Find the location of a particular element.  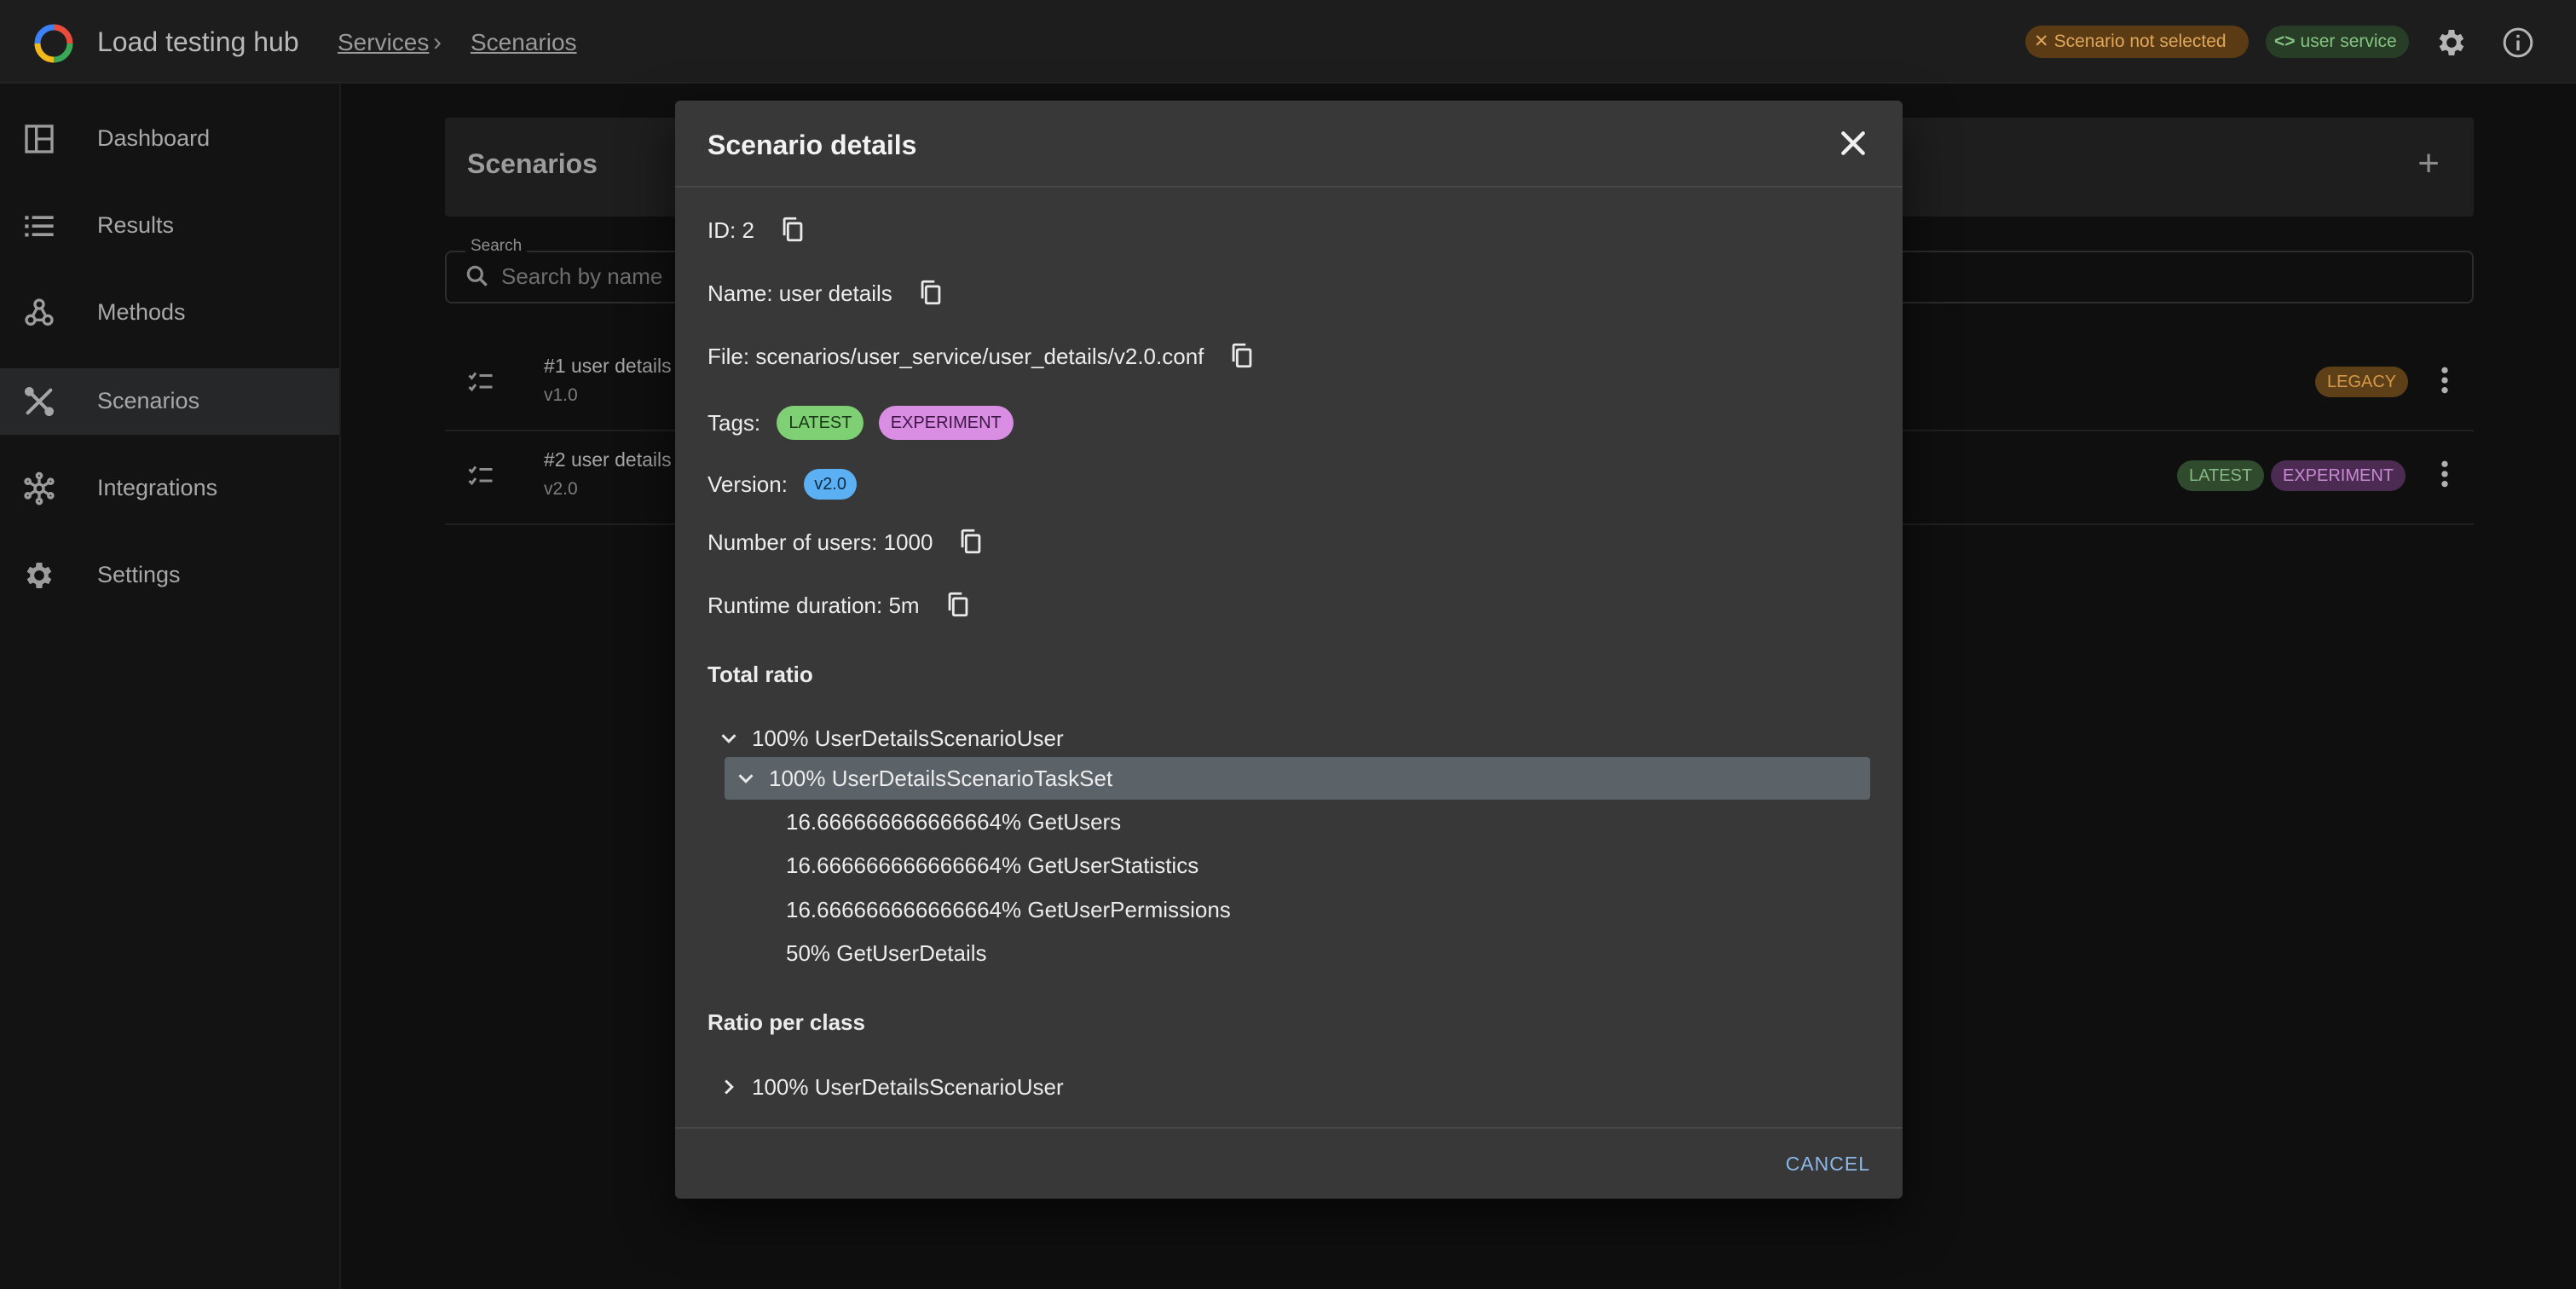

name-value: Name: user details is located at coordinates (800, 293).